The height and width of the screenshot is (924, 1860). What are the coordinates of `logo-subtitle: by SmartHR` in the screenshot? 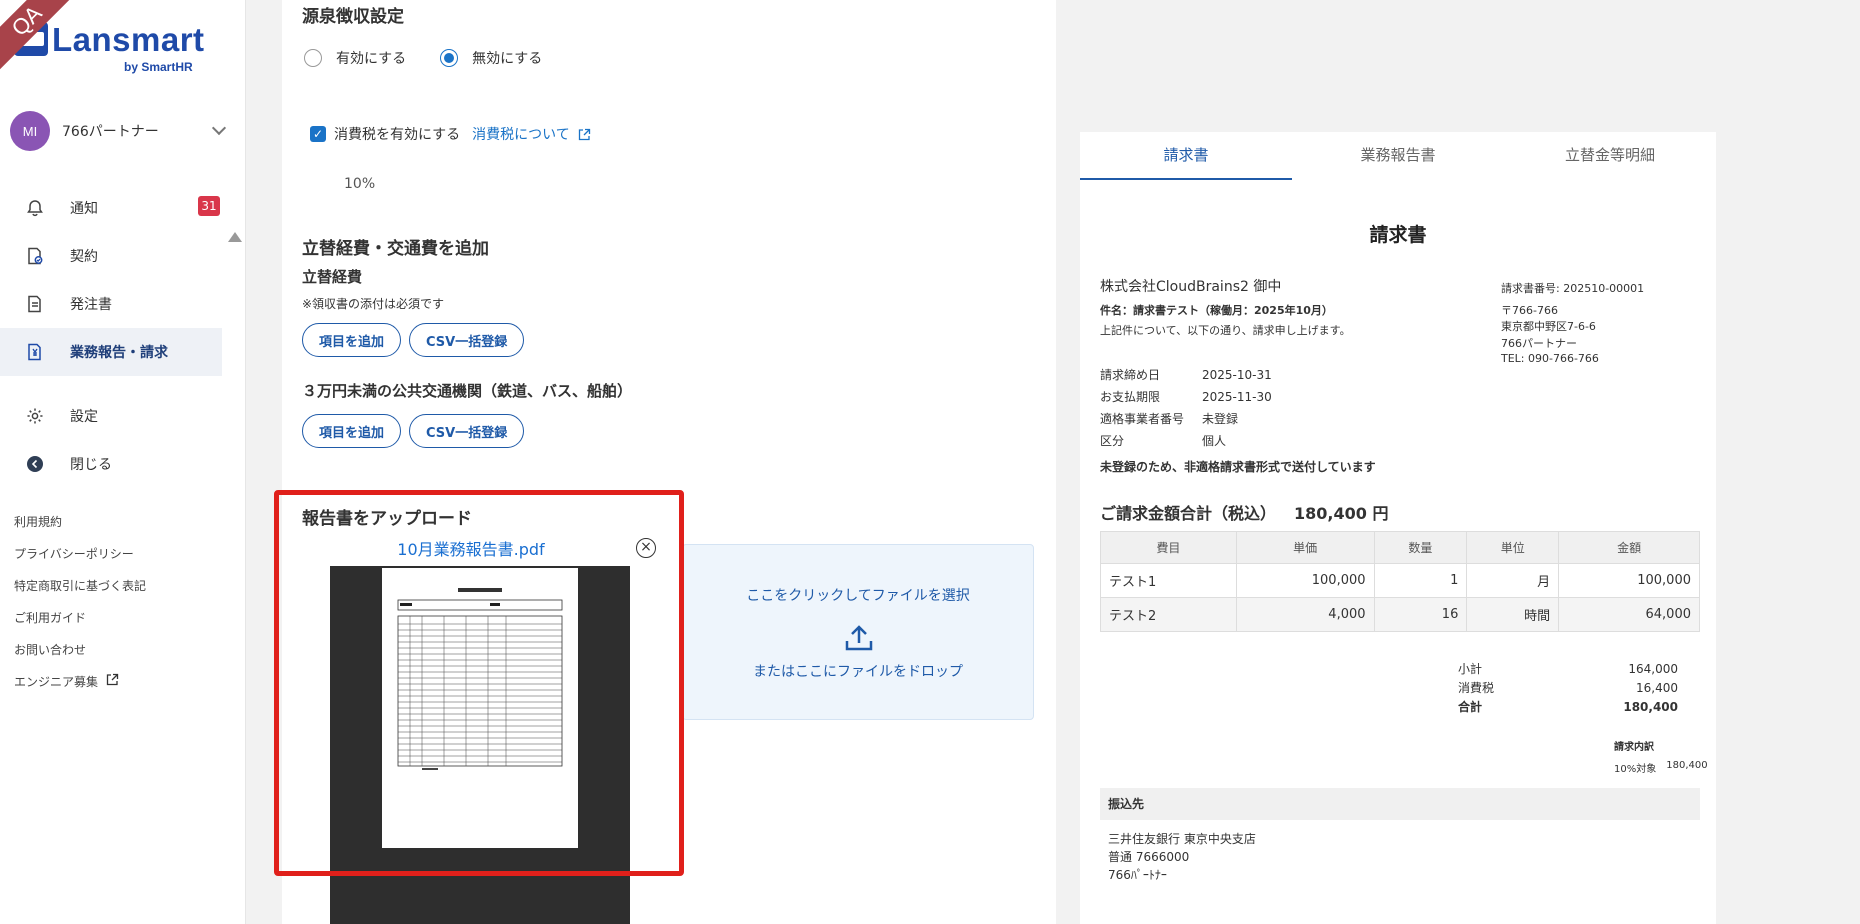 It's located at (158, 67).